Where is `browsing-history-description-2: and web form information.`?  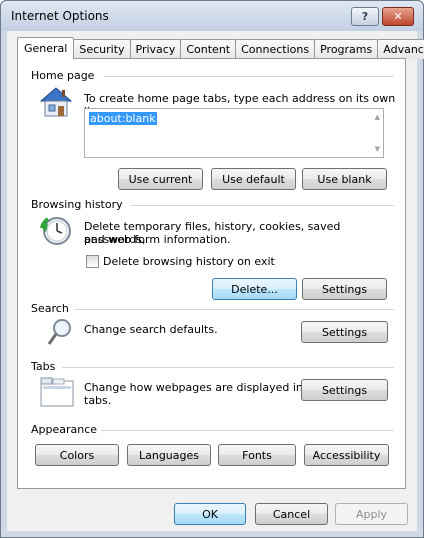
browsing-history-description-2: and web form information. is located at coordinates (157, 239).